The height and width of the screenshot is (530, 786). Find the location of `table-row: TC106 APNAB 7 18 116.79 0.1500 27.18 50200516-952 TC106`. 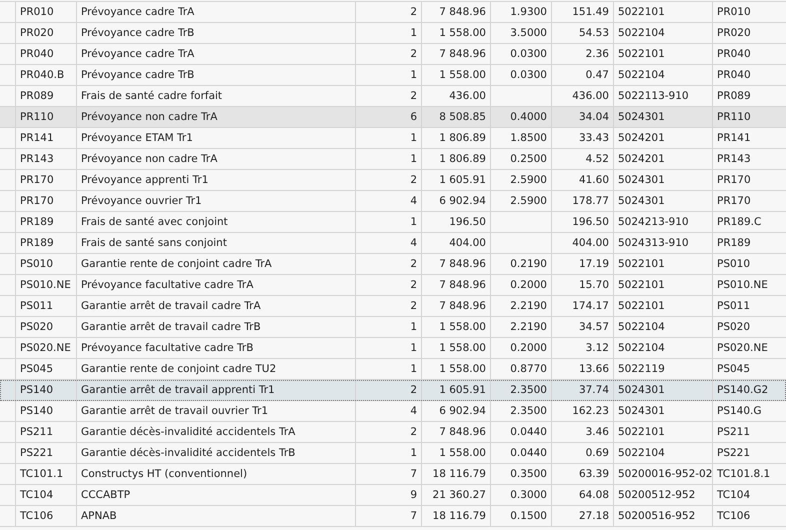

table-row: TC106 APNAB 7 18 116.79 0.1500 27.18 50200516-952 TC106 is located at coordinates (393, 516).